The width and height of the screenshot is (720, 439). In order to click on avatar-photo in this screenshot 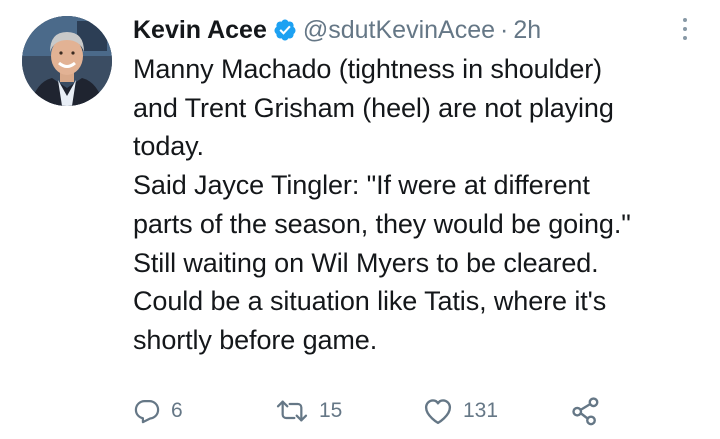, I will do `click(67, 61)`.